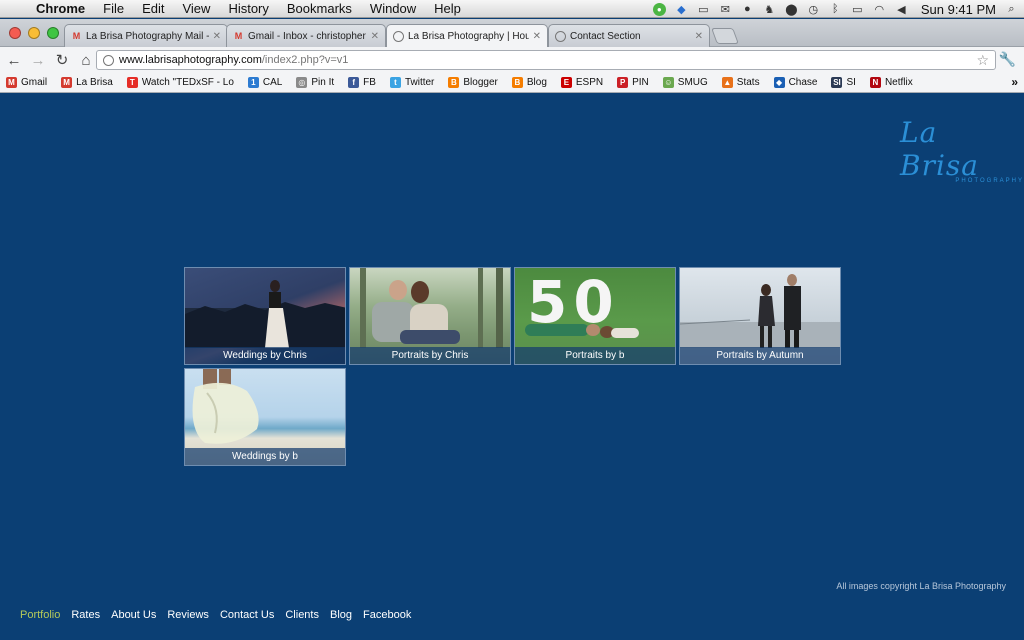 This screenshot has height=640, width=1024. I want to click on menu-view: View, so click(196, 8).